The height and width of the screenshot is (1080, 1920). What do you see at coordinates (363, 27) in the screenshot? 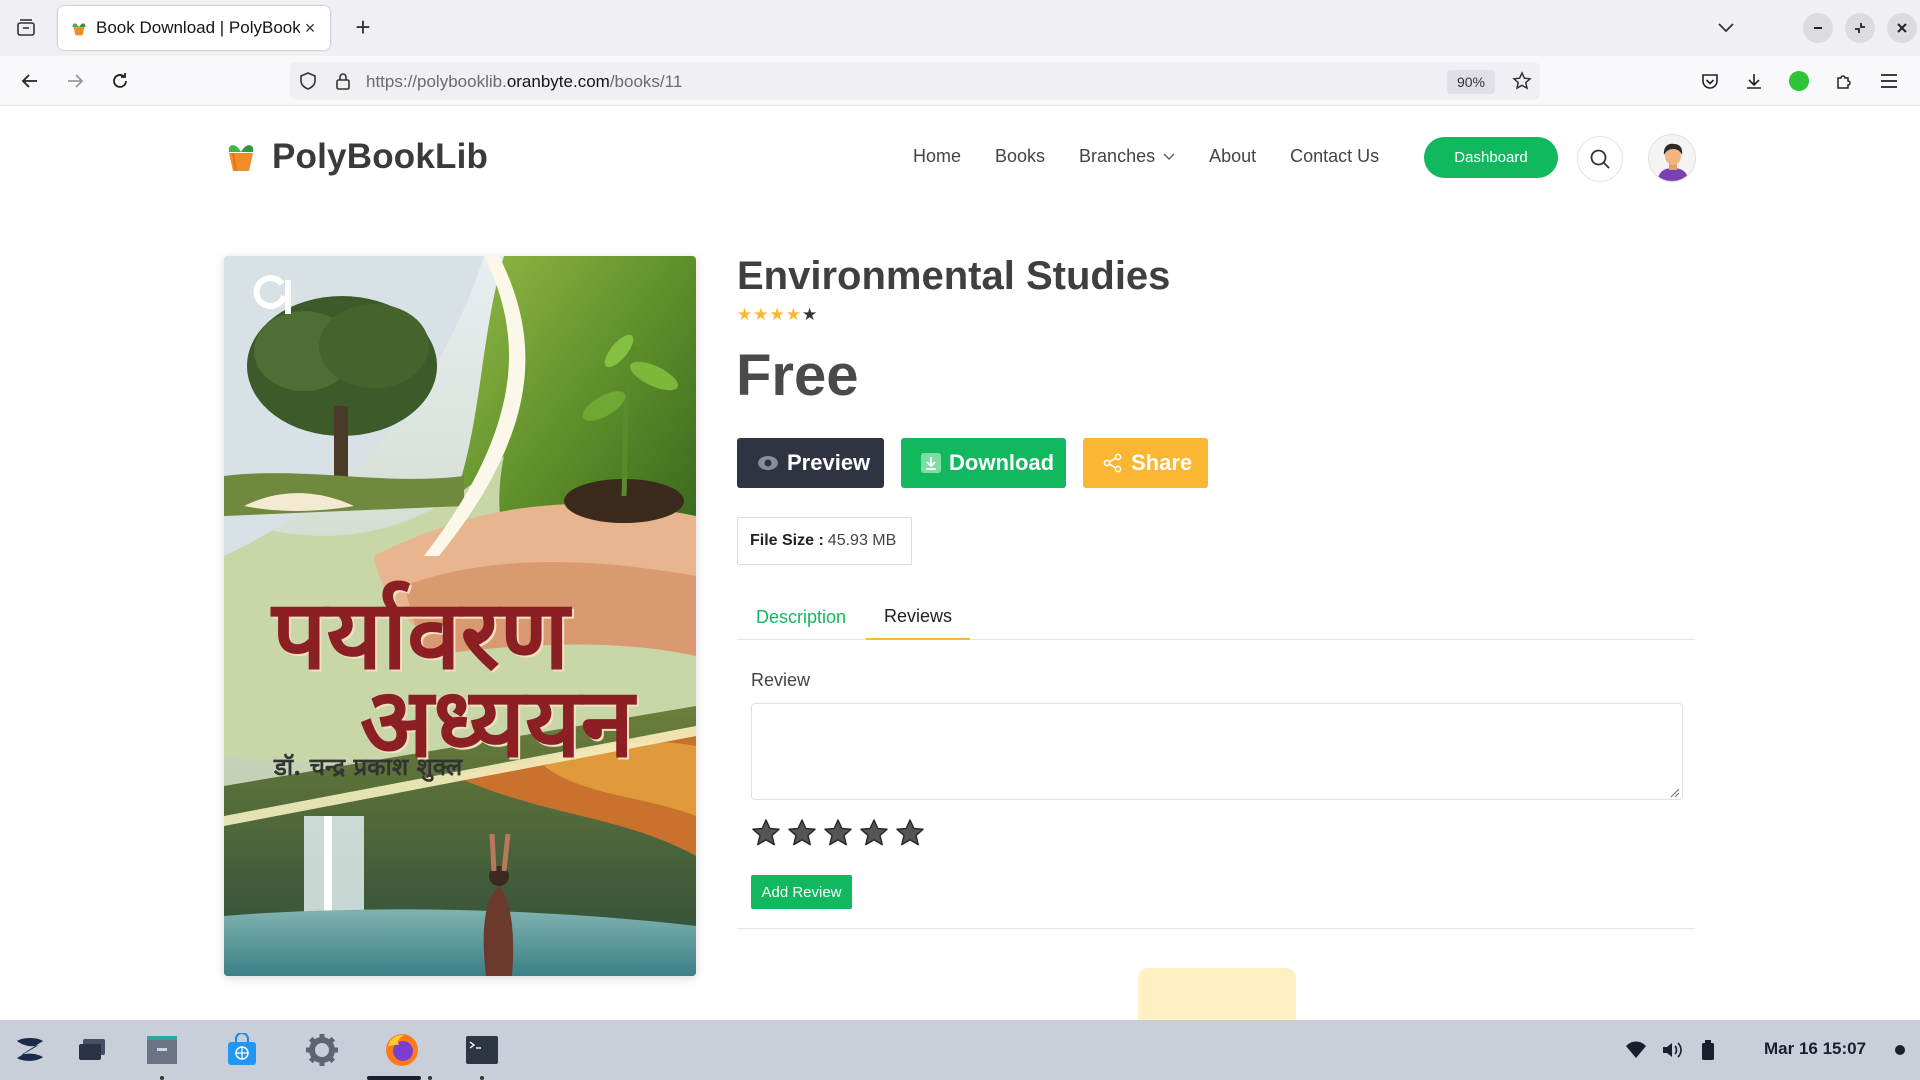
I see `new-tab-button: +` at bounding box center [363, 27].